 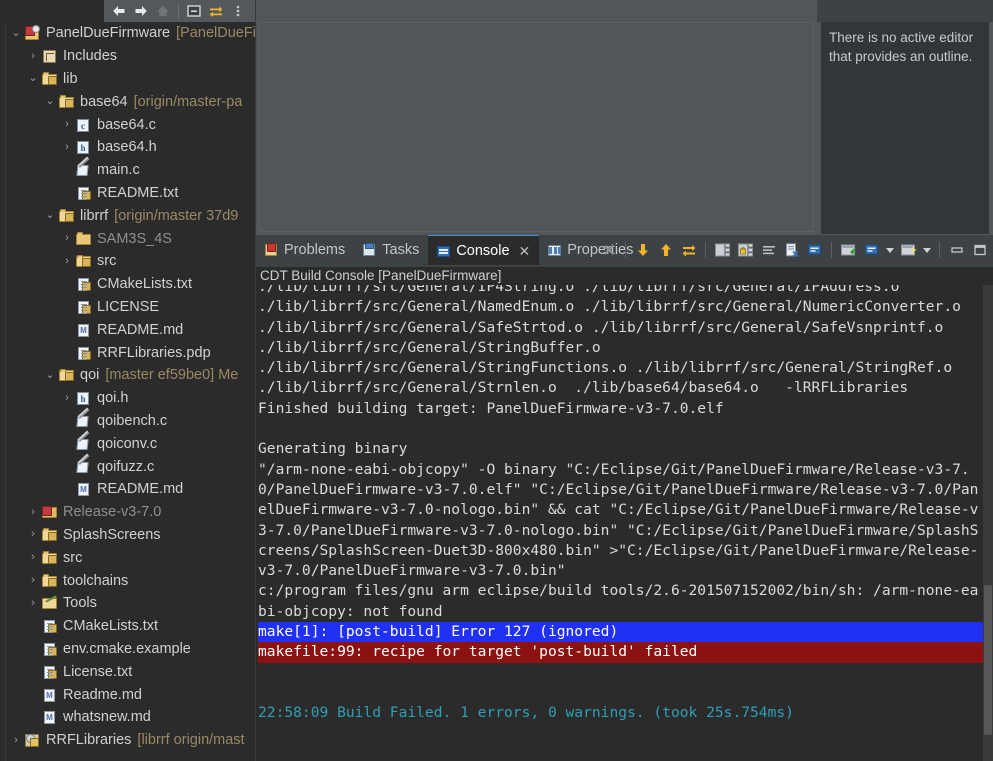 What do you see at coordinates (128, 375) in the screenshot?
I see `tree-item: ⌄ qoi [master ef59be0] Me` at bounding box center [128, 375].